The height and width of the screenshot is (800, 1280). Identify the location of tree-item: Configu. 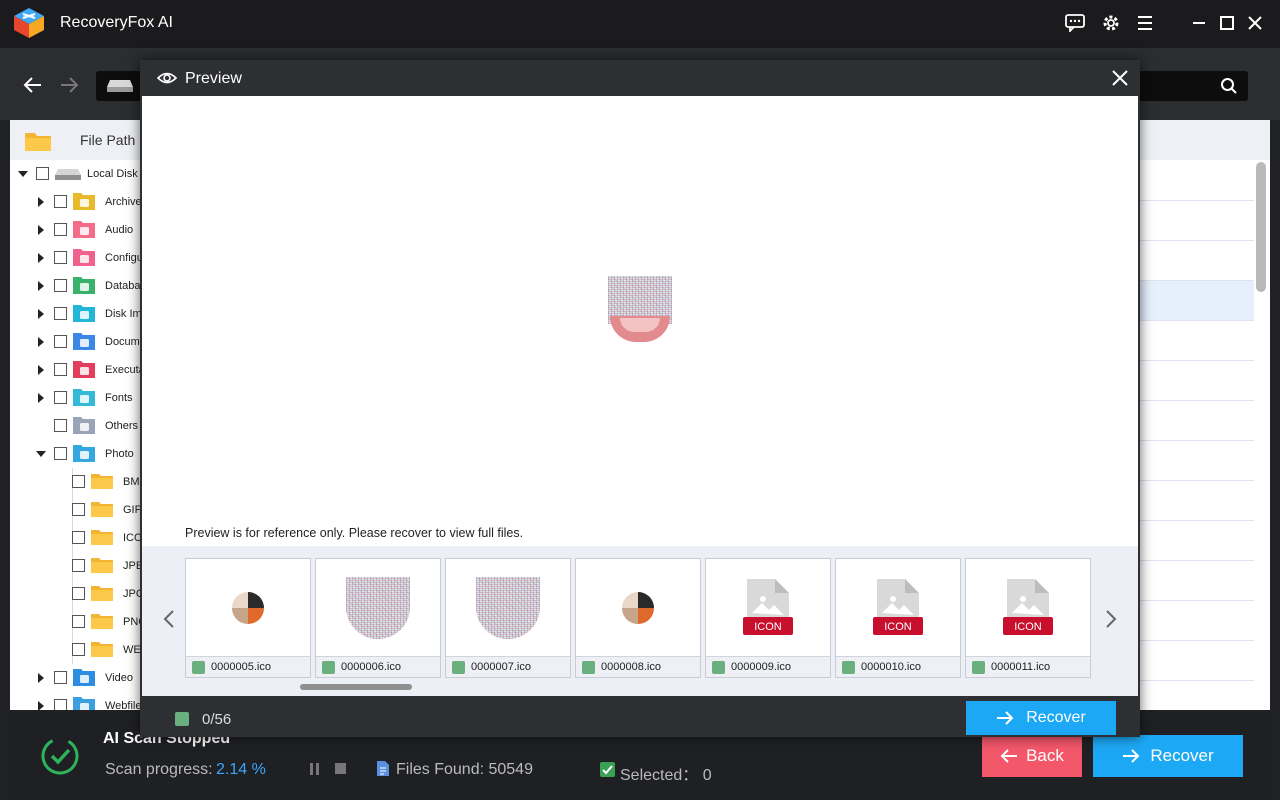
(77, 258).